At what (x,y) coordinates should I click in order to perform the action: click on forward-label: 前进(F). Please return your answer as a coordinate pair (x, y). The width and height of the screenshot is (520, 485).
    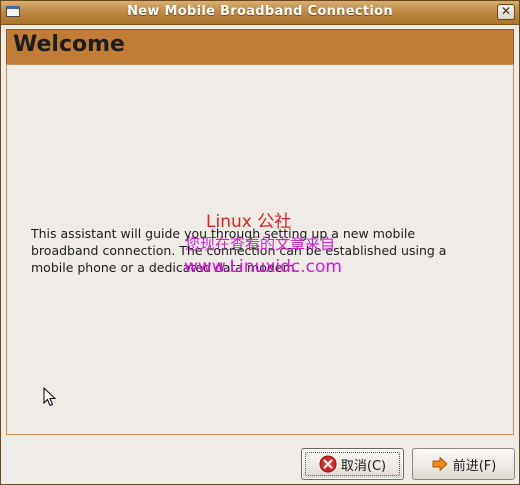
    Looking at the image, I should click on (474, 466).